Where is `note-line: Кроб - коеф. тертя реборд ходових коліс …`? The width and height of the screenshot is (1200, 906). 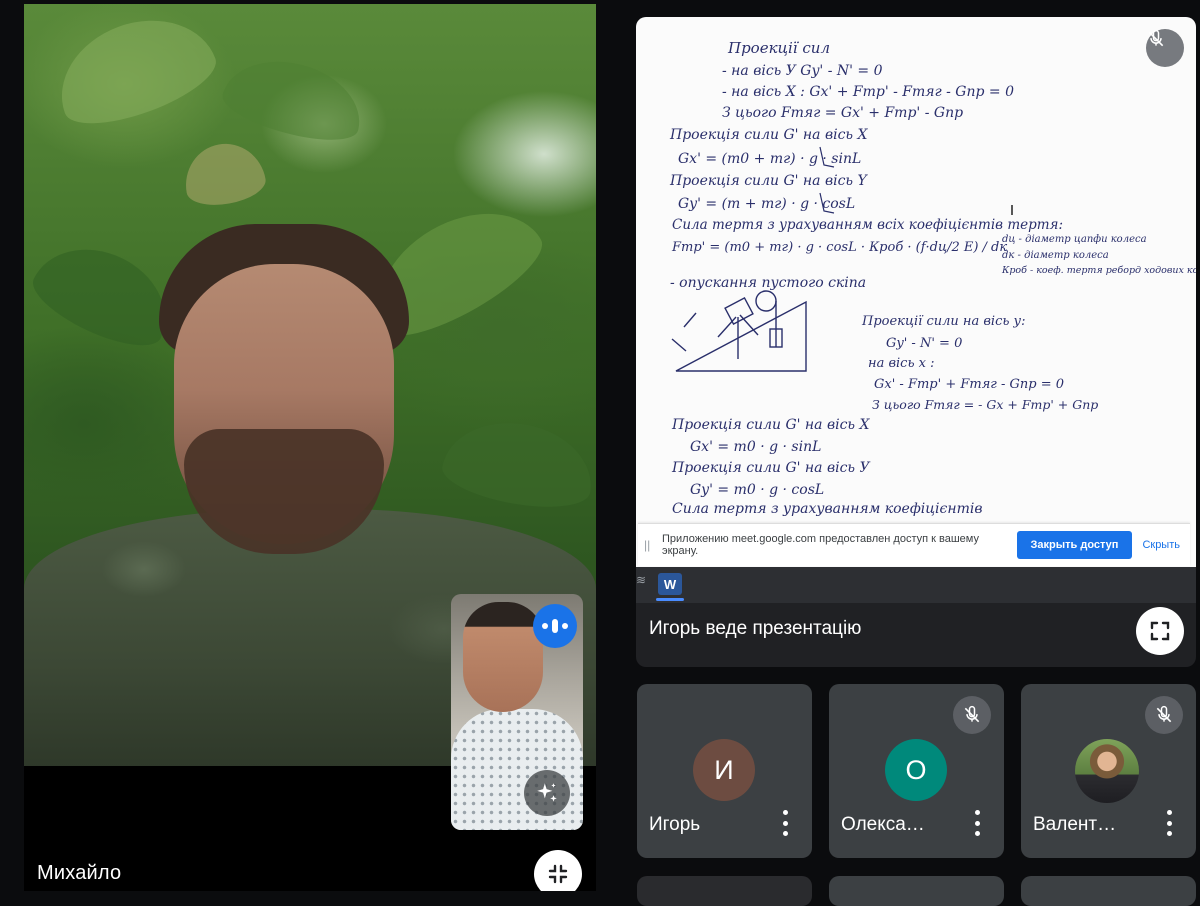
note-line: Кроб - коеф. тертя реборд ходових коліс … is located at coordinates (1098, 270).